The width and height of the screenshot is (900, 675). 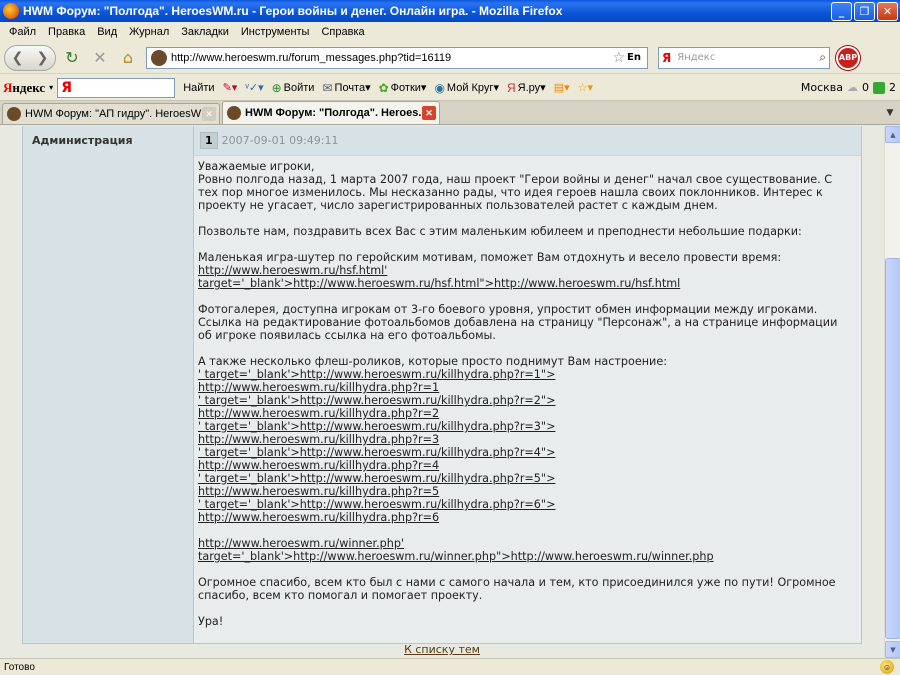 What do you see at coordinates (72, 58) in the screenshot?
I see `reload-icon: ↻` at bounding box center [72, 58].